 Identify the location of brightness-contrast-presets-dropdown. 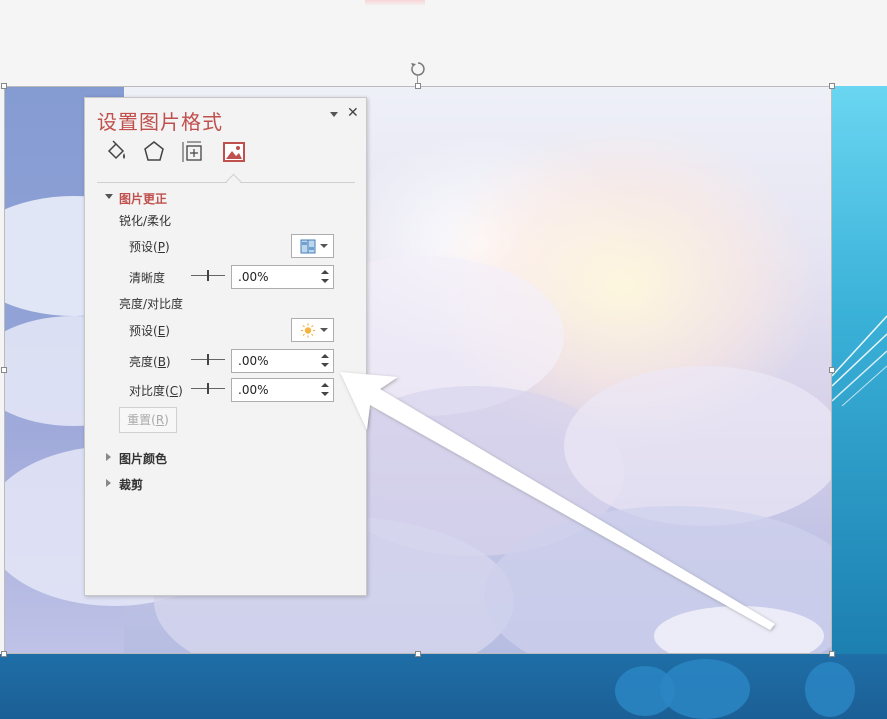
(312, 330).